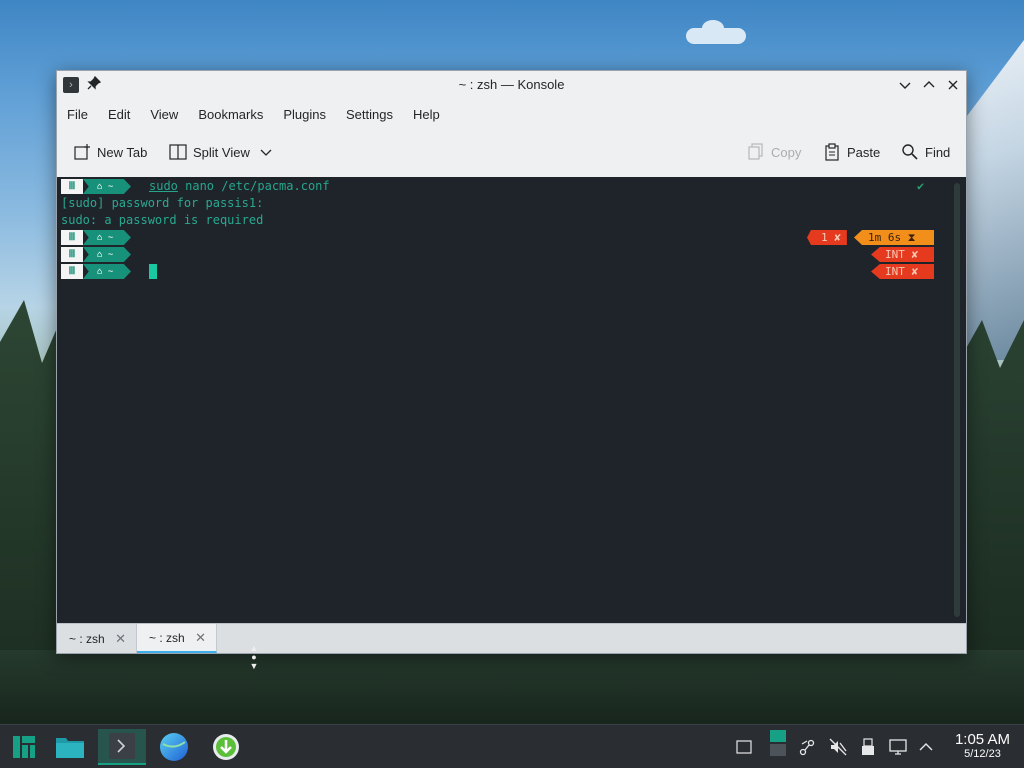  I want to click on search-icon, so click(910, 152).